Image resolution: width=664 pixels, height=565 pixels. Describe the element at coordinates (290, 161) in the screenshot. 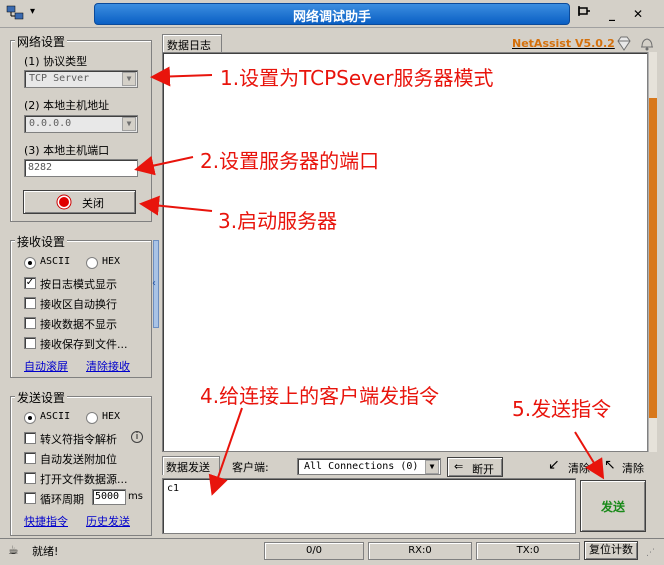

I see `annotation-2: 2.设置服务器的端口` at that location.